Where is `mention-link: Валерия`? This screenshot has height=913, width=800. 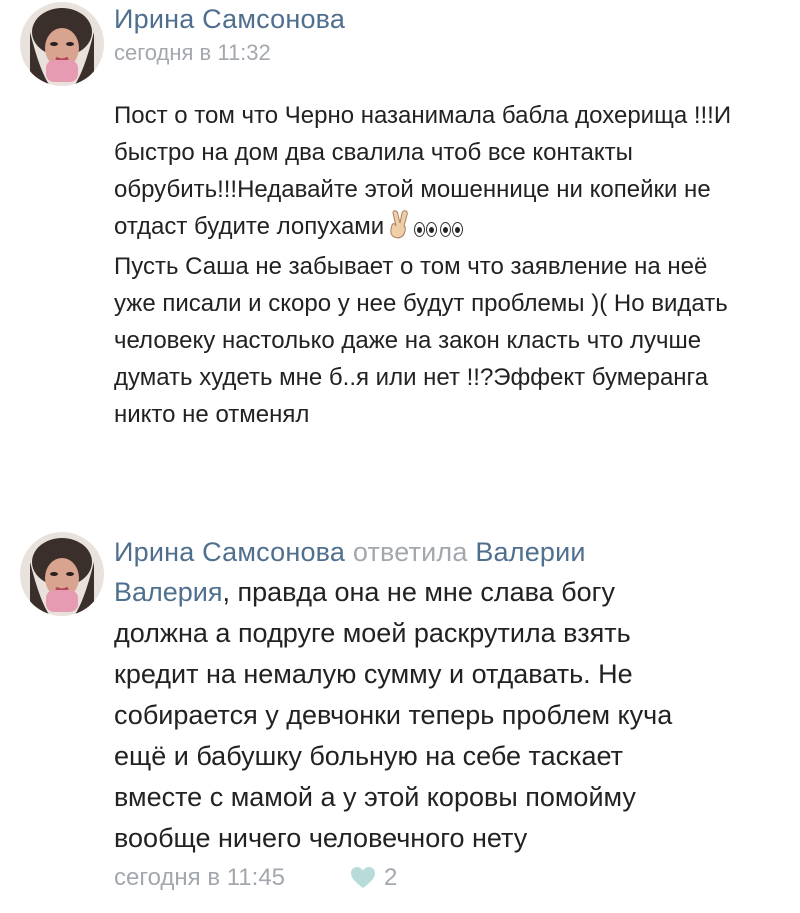
mention-link: Валерия is located at coordinates (168, 592).